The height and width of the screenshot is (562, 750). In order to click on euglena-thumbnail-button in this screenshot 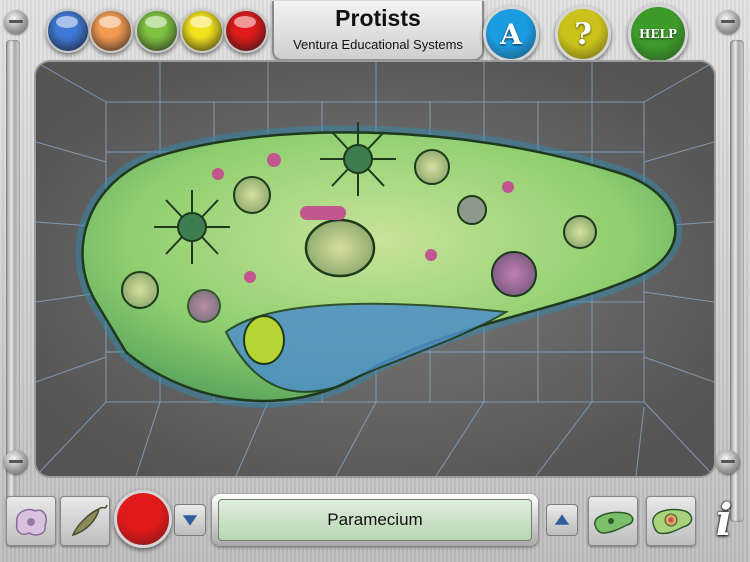, I will do `click(85, 521)`.